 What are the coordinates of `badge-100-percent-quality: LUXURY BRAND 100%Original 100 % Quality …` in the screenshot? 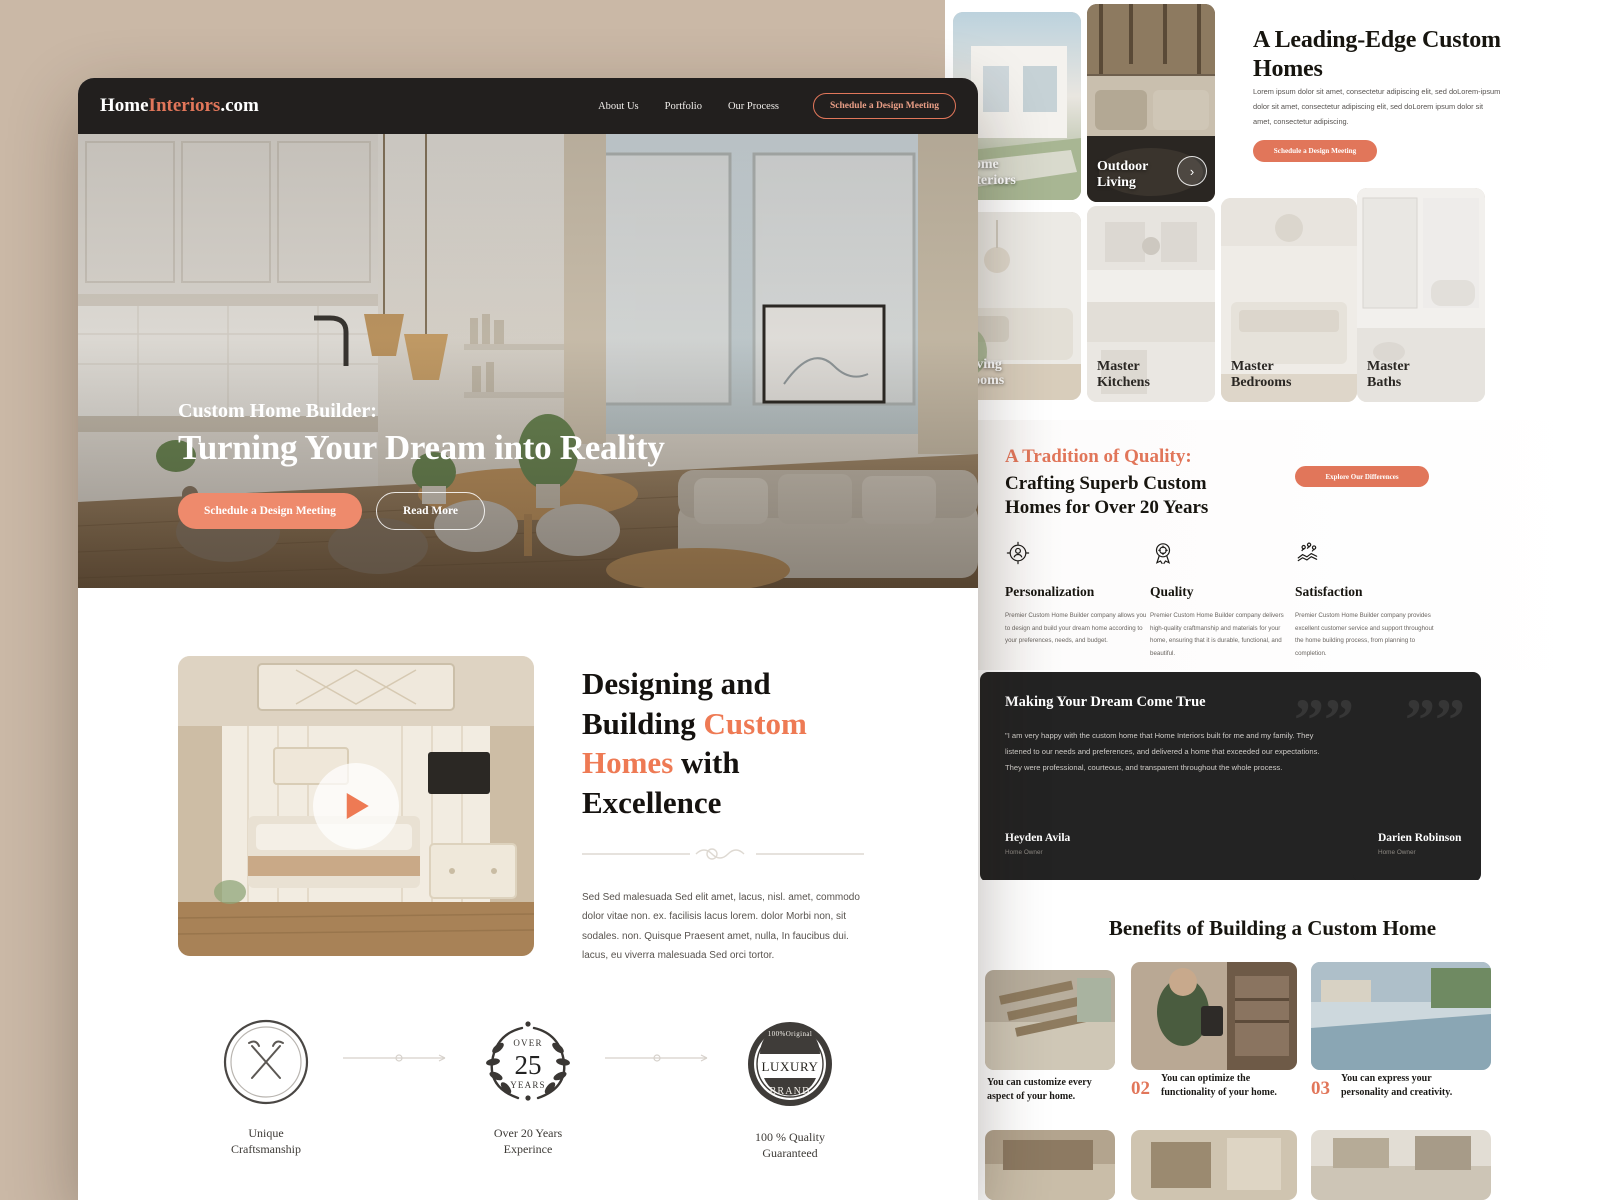 It's located at (790, 1089).